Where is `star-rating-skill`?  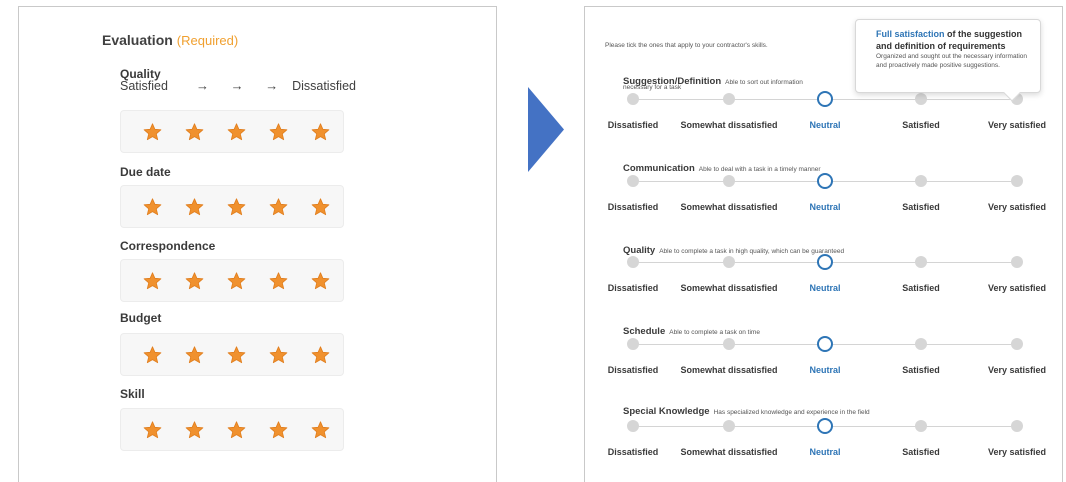 star-rating-skill is located at coordinates (232, 429).